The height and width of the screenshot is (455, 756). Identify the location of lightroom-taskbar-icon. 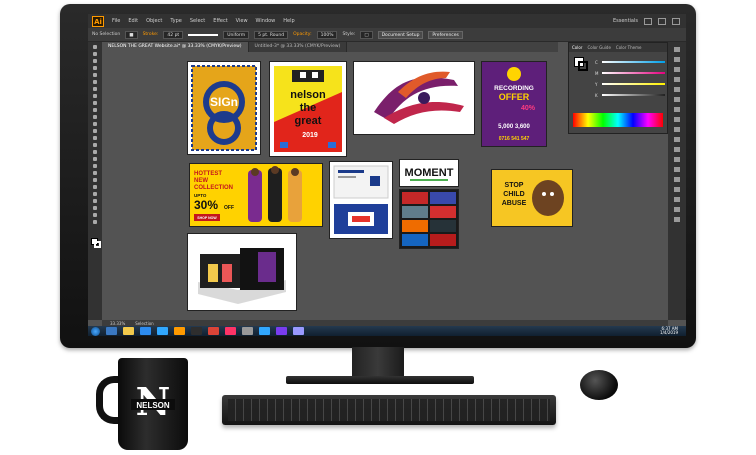
(264, 331).